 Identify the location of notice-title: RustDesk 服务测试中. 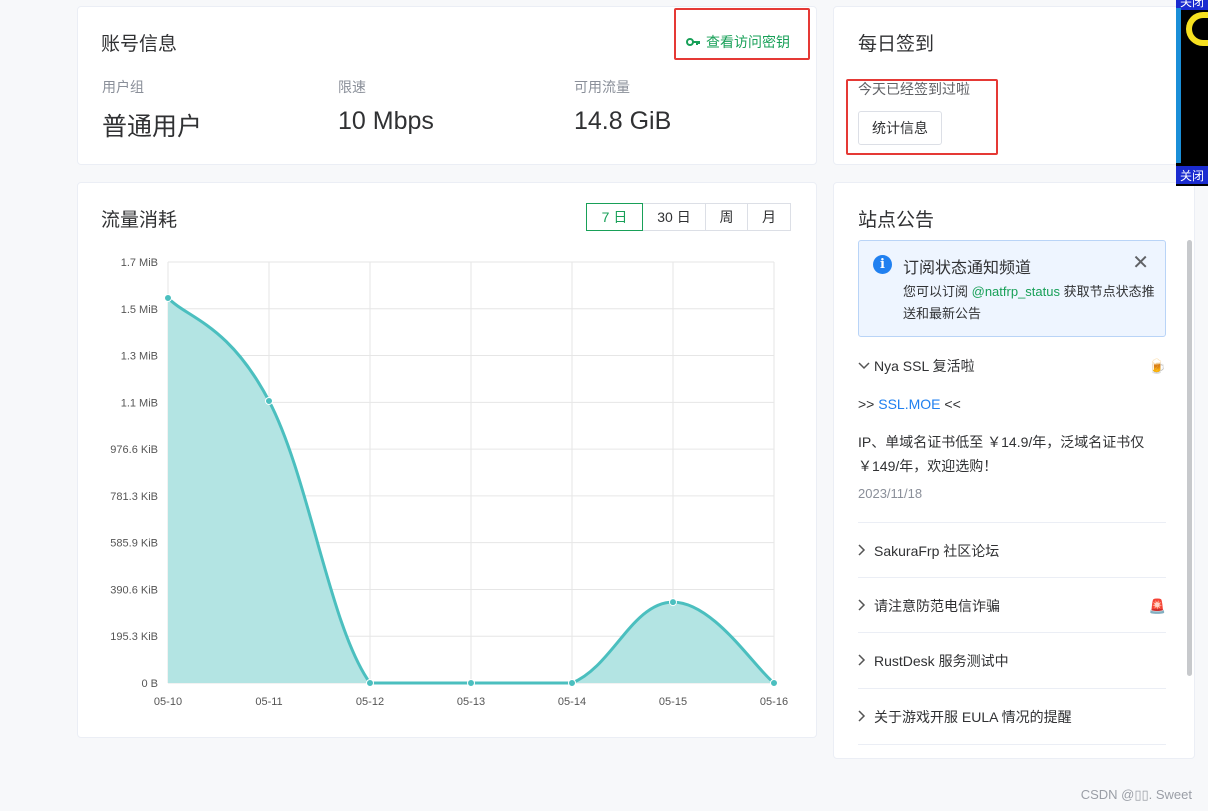
(941, 661).